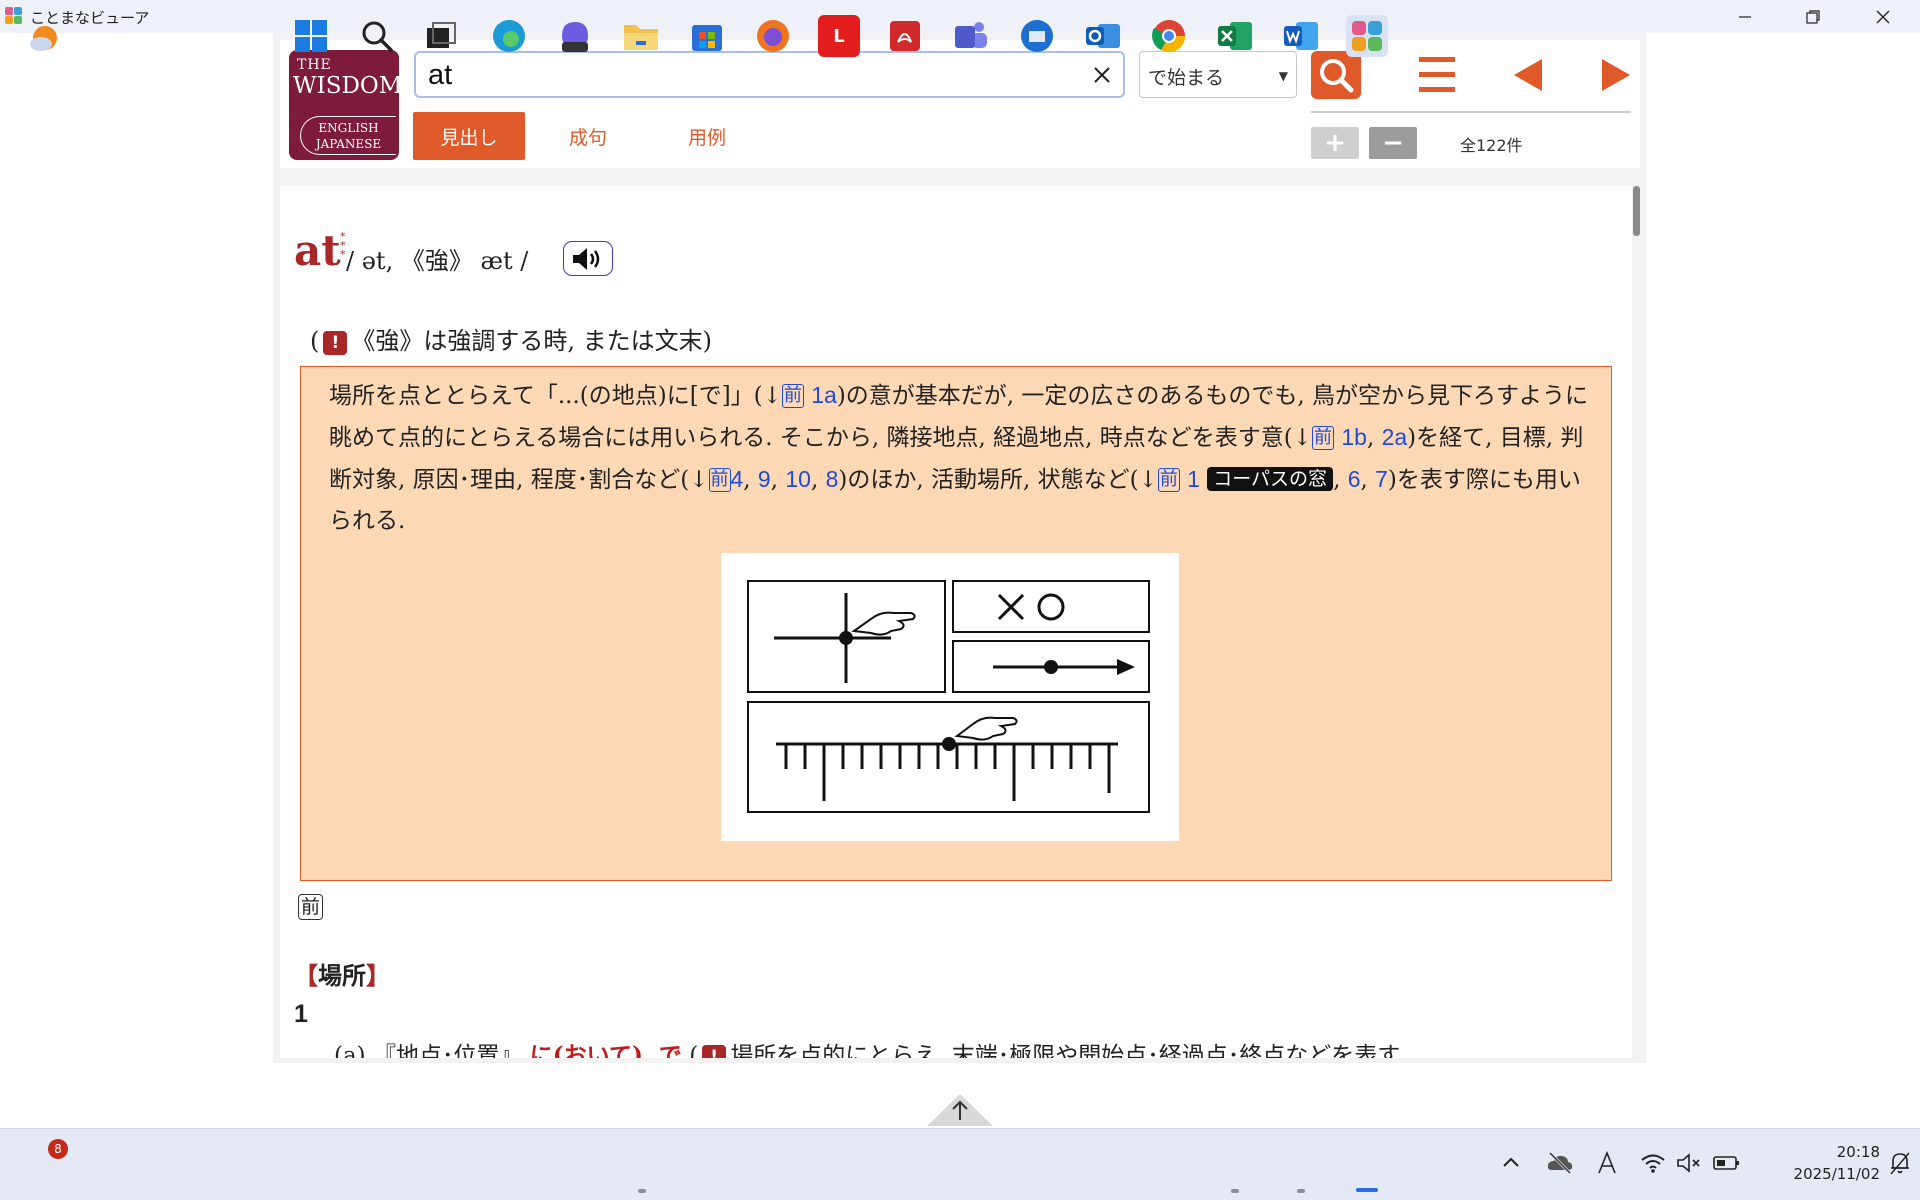 This screenshot has width=1920, height=1200. I want to click on task-view-icon, so click(441, 35).